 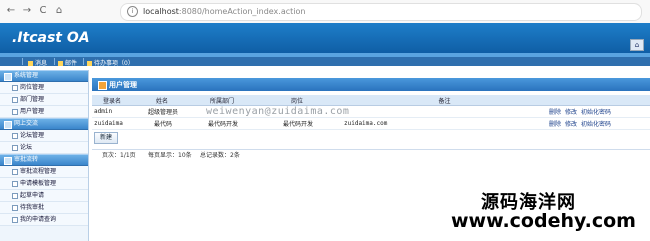 What do you see at coordinates (51, 38) in the screenshot?
I see `app-logo: .Itcast OA` at bounding box center [51, 38].